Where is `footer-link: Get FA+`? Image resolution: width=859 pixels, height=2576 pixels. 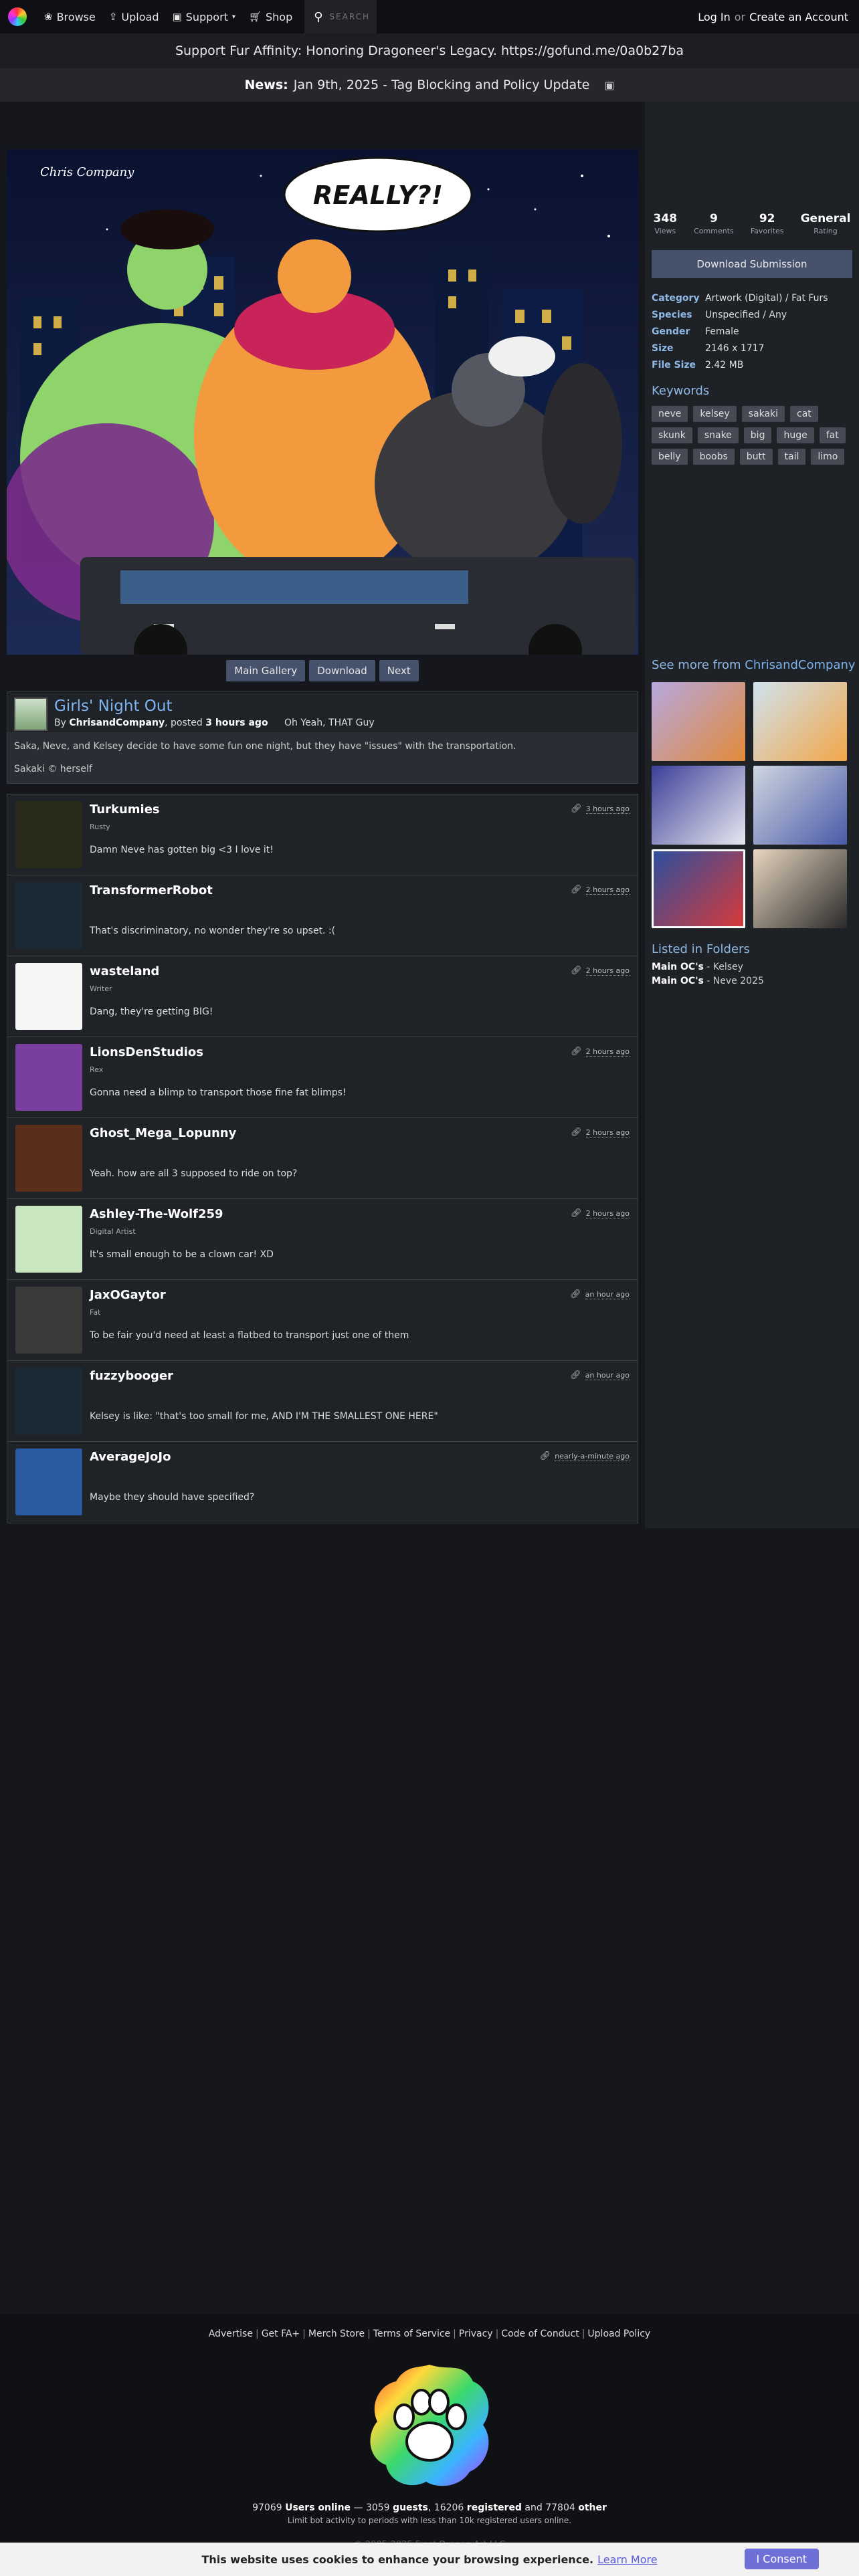 footer-link: Get FA+ is located at coordinates (281, 2334).